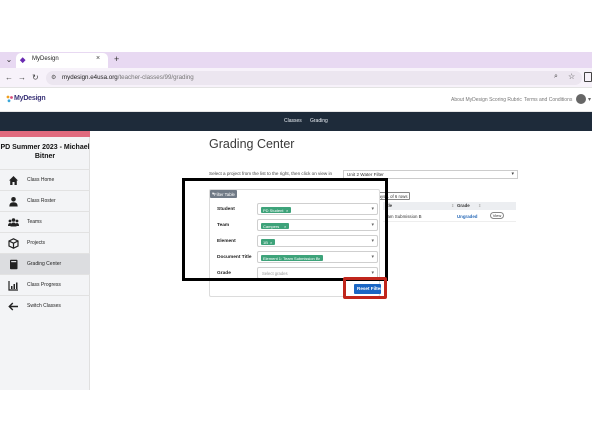  I want to click on table-row: eam Submission B Ungraded View, so click(449, 216).